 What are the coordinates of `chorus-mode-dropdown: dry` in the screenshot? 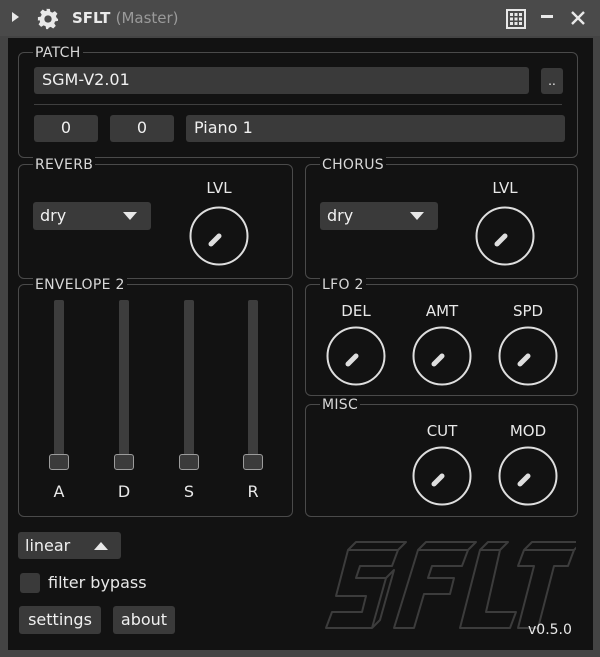 It's located at (379, 216).